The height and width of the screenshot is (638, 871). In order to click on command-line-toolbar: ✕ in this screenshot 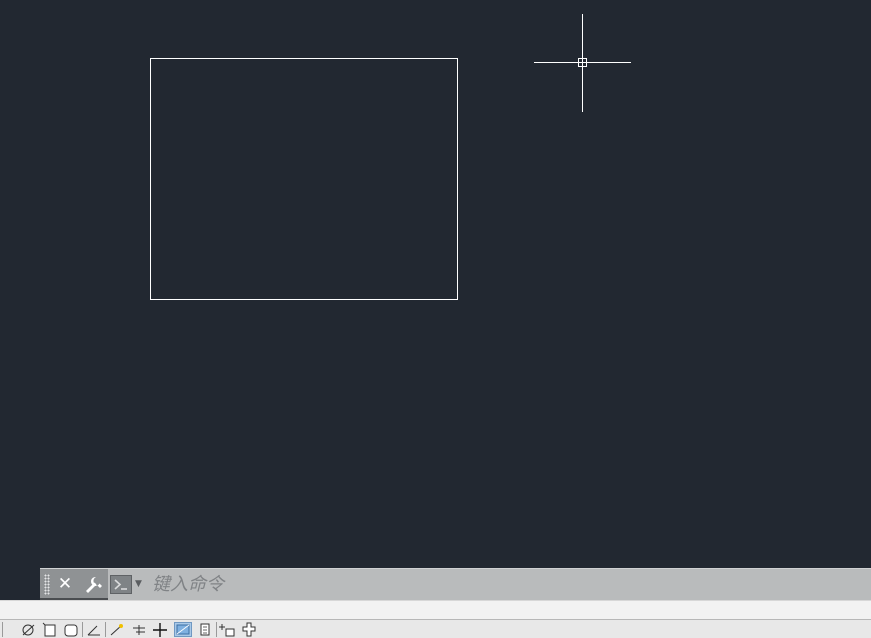, I will do `click(74, 584)`.